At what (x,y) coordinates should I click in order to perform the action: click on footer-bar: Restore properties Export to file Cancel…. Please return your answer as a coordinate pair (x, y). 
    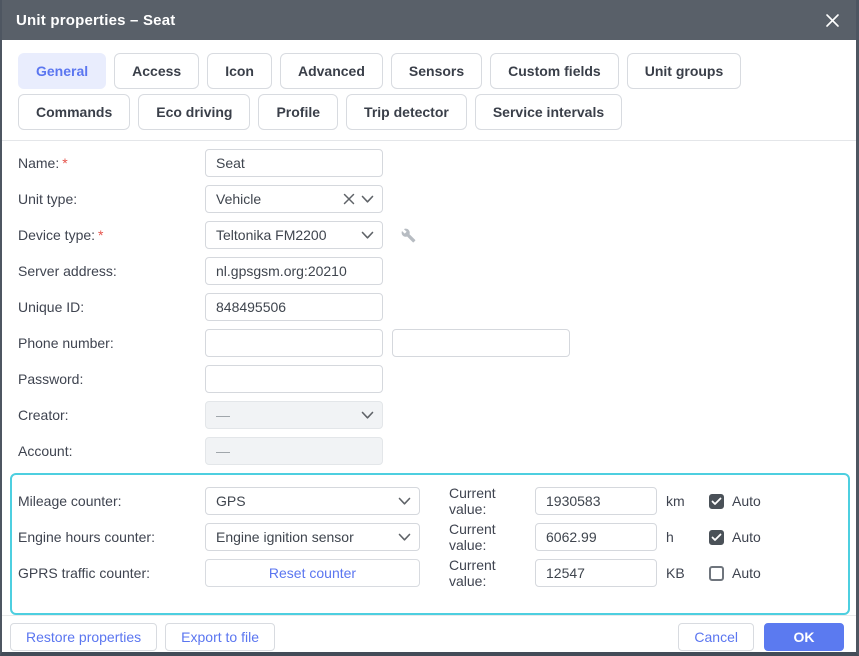
    Looking at the image, I should click on (429, 633).